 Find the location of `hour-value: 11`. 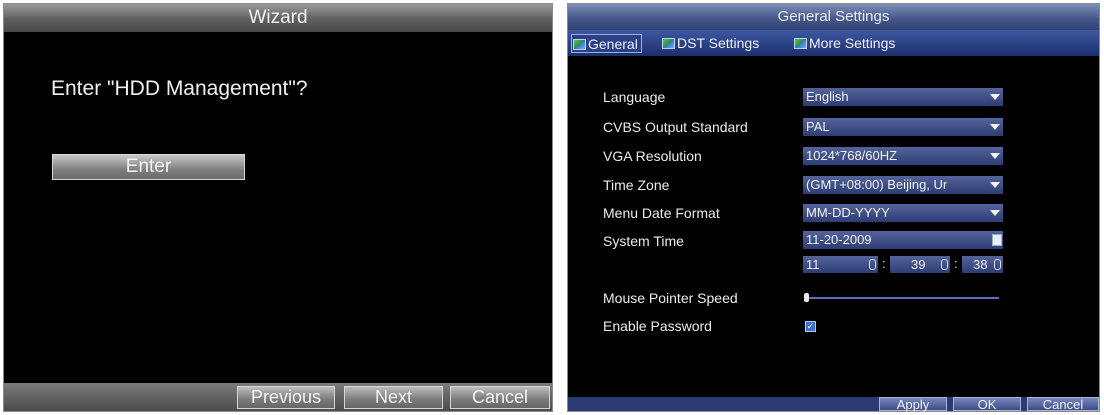

hour-value: 11 is located at coordinates (813, 264).